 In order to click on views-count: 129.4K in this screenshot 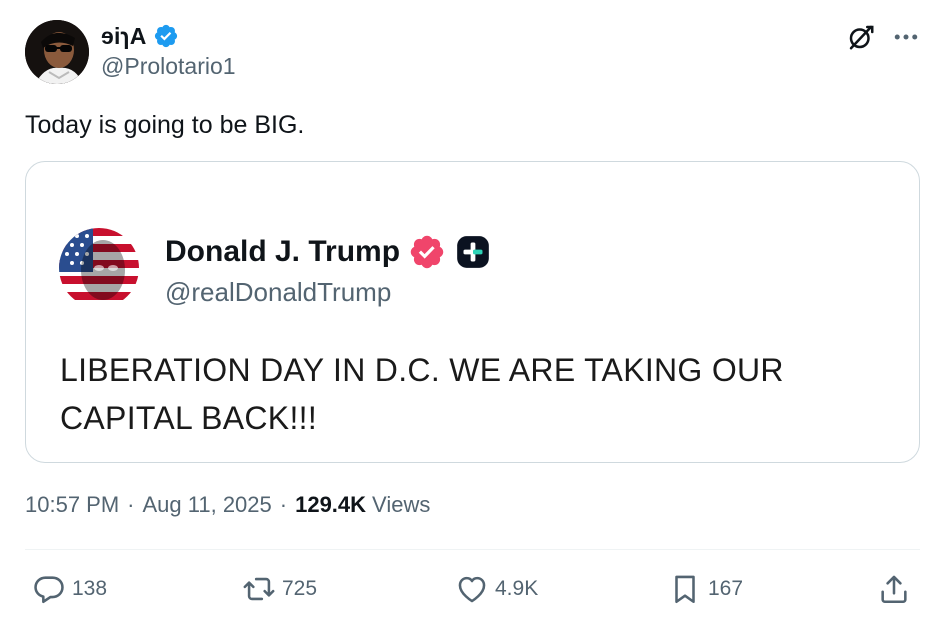, I will do `click(330, 505)`.